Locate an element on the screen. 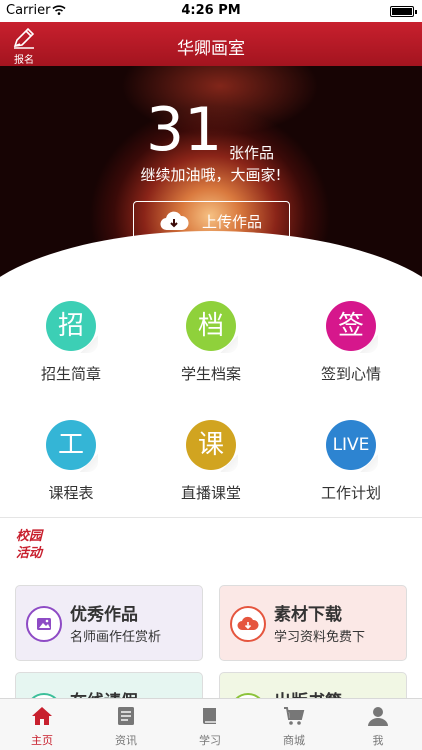 This screenshot has height=750, width=422. grid-item-checkin: 签 签到心情 is located at coordinates (351, 342).